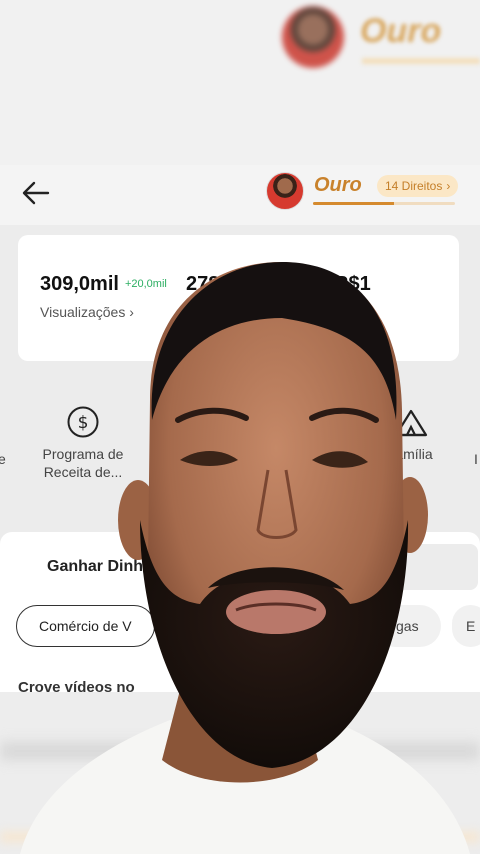  Describe the element at coordinates (414, 454) in the screenshot. I see `feature-label: amília` at that location.